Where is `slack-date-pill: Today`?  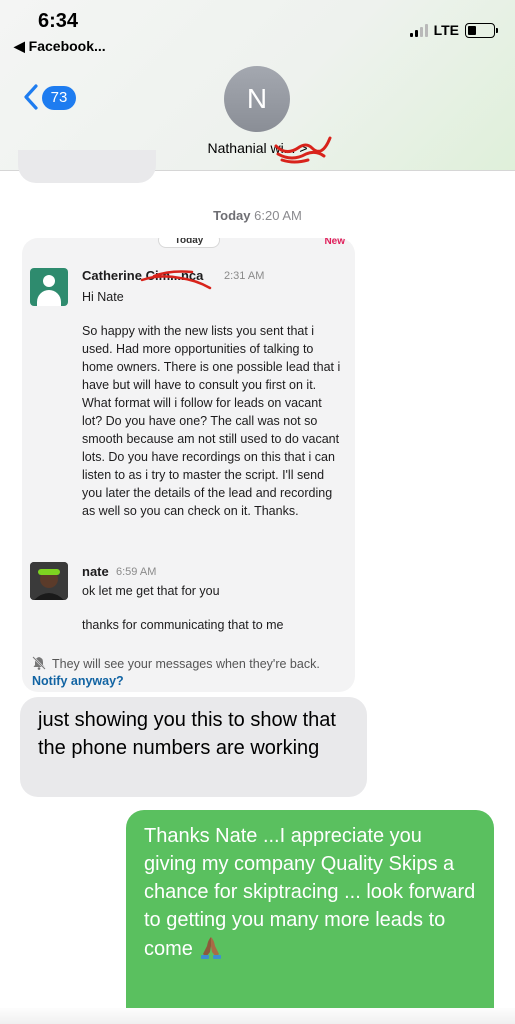
slack-date-pill: Today is located at coordinates (189, 243).